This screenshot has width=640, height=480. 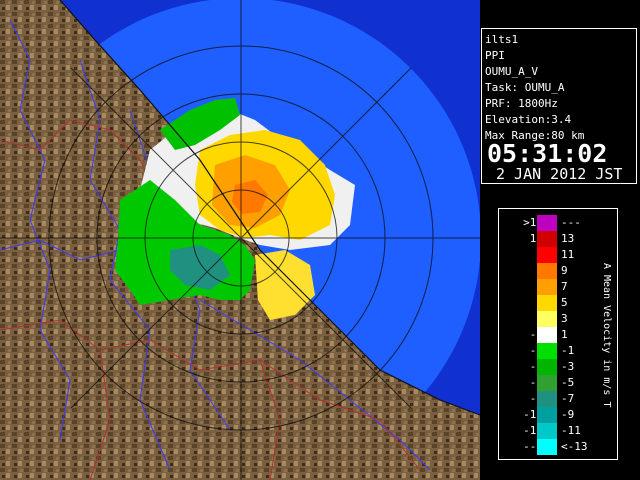 What do you see at coordinates (568, 382) in the screenshot?
I see `legend-high-value: -5` at bounding box center [568, 382].